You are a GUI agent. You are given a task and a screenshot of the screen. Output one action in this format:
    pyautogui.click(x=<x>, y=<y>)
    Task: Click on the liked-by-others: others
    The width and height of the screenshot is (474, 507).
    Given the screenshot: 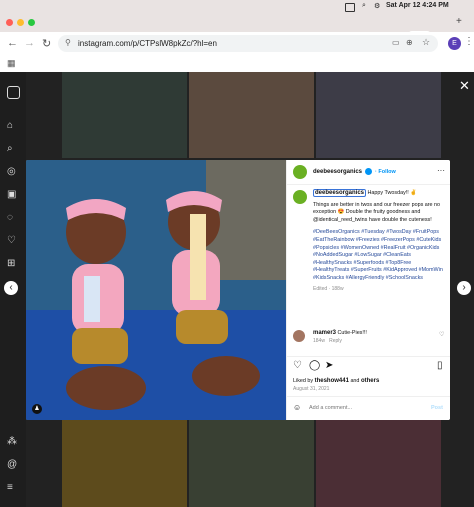 What is the action you would take?
    pyautogui.click(x=370, y=381)
    